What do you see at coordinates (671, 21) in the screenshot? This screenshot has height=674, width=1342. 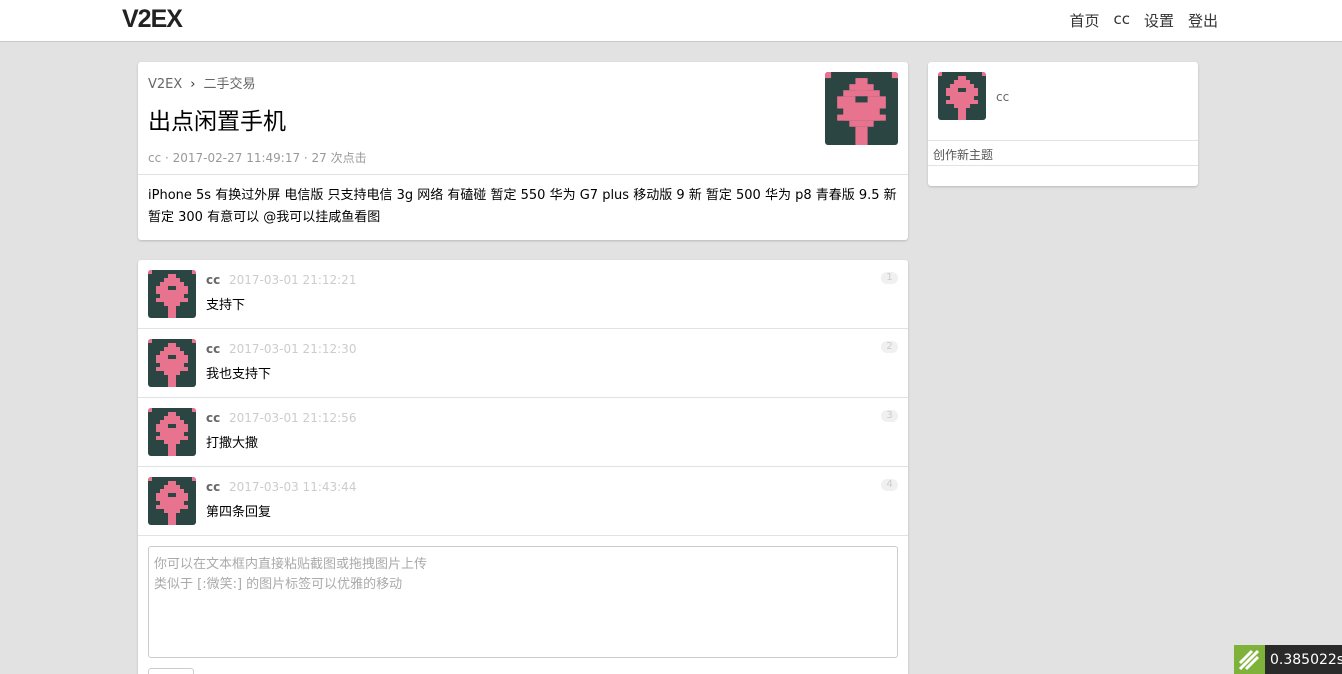 I see `top-nav-bar: V2EX 首页 cc 设置 登出` at bounding box center [671, 21].